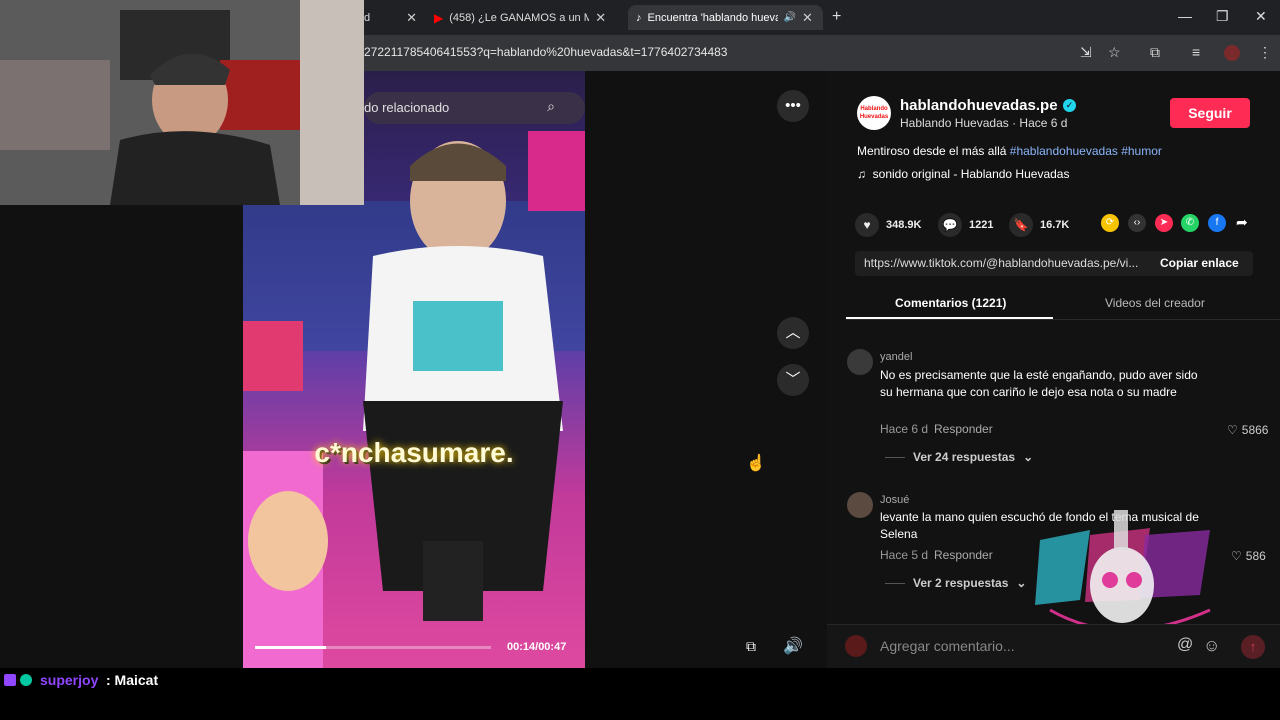 The width and height of the screenshot is (1280, 720). What do you see at coordinates (1232, 53) in the screenshot?
I see `profile-avatar` at bounding box center [1232, 53].